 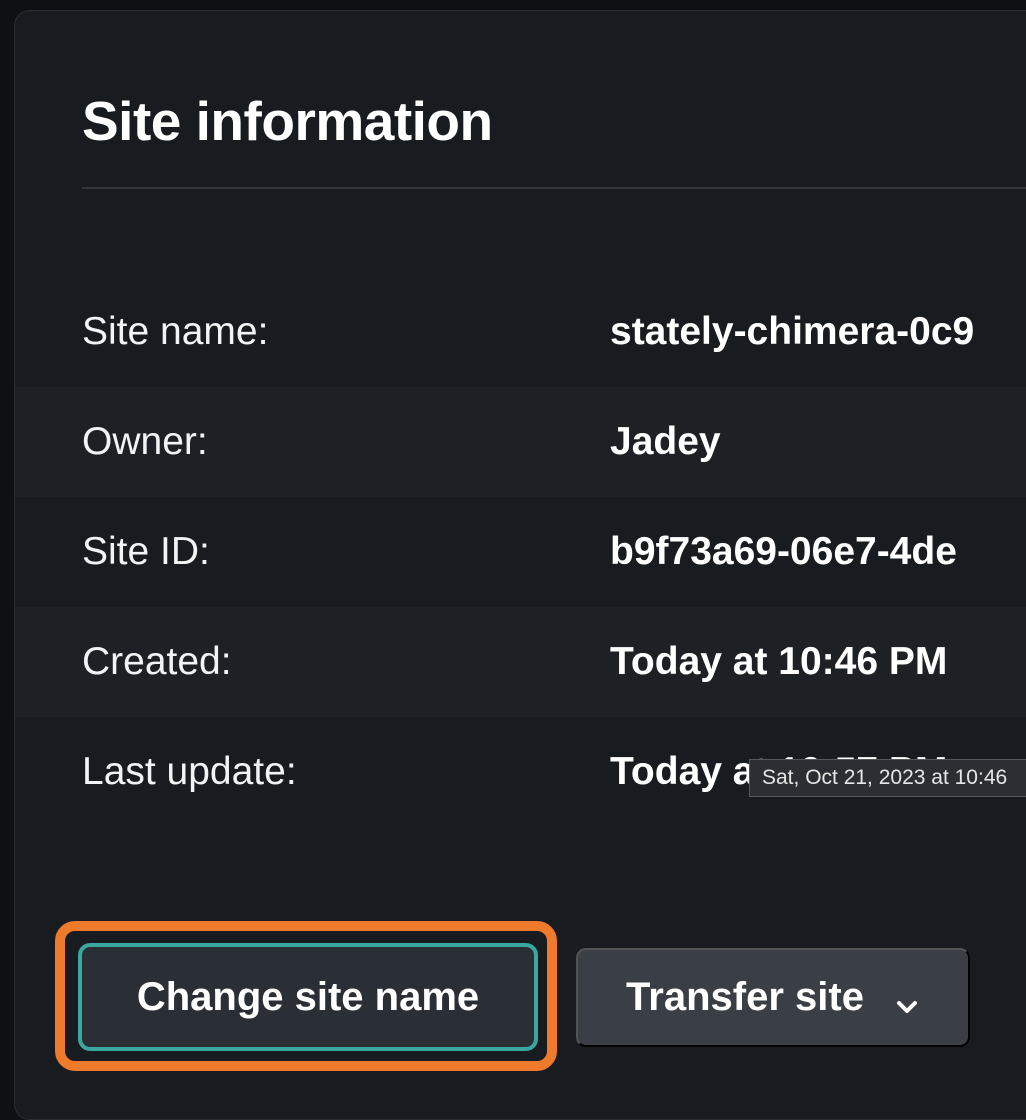 I want to click on detail-row-created: Created: Today at 10:46 PM, so click(x=520, y=662).